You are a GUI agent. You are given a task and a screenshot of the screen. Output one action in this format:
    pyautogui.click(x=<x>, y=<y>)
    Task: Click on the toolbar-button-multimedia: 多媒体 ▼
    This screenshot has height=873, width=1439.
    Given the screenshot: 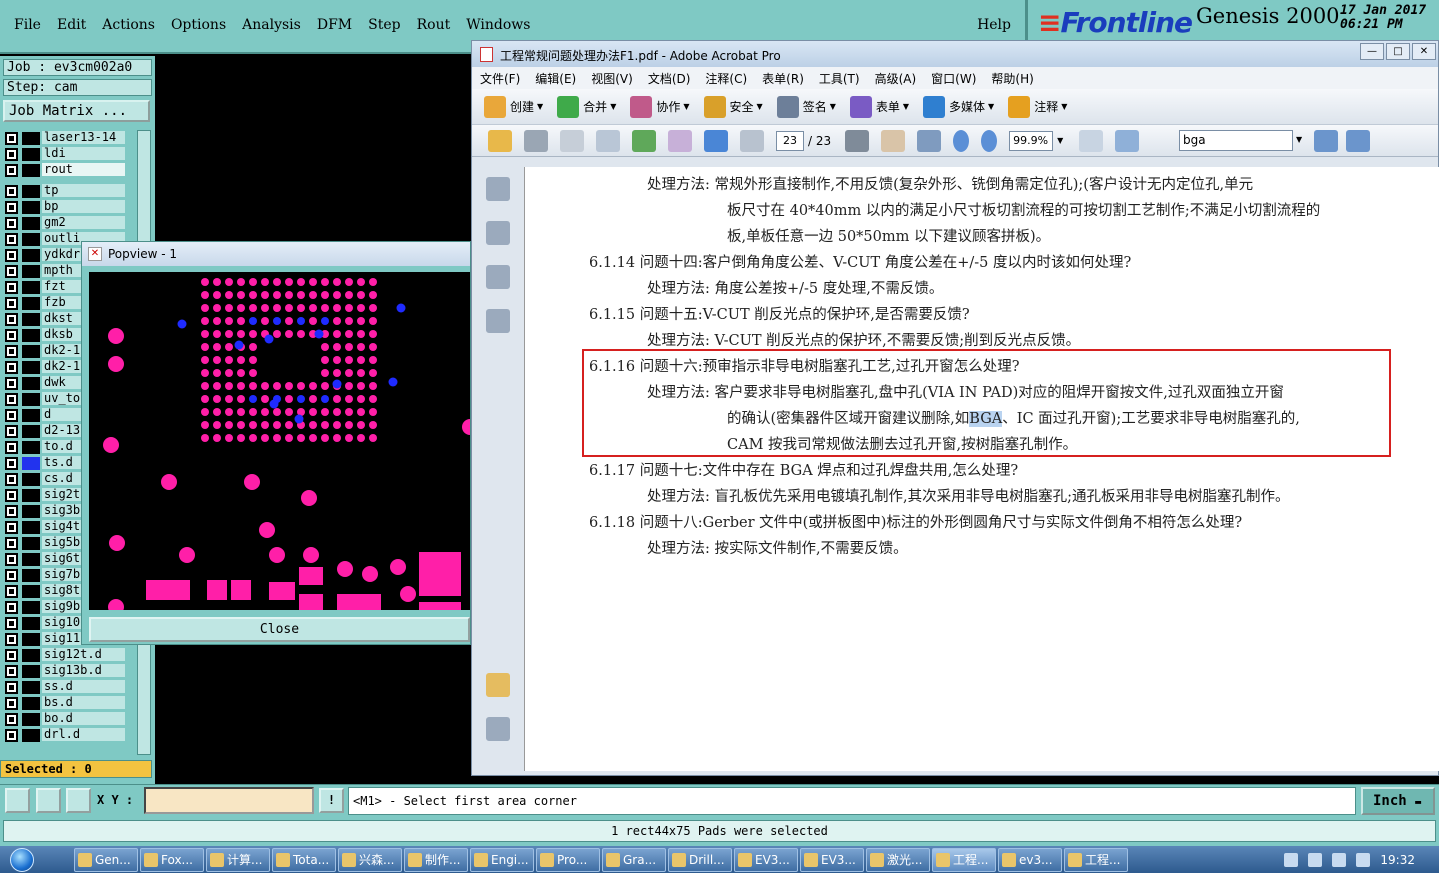 What is the action you would take?
    pyautogui.click(x=958, y=106)
    